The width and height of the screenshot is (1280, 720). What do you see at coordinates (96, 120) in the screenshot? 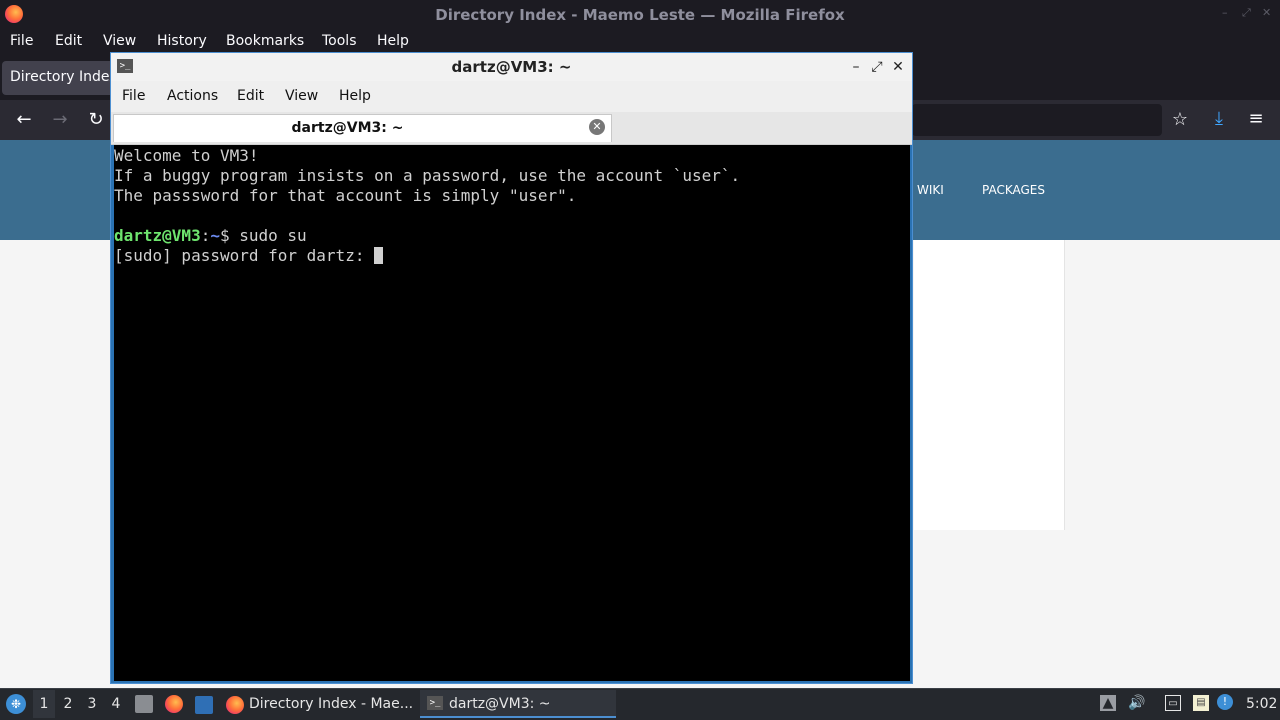
I see `reload-icon: ↻` at bounding box center [96, 120].